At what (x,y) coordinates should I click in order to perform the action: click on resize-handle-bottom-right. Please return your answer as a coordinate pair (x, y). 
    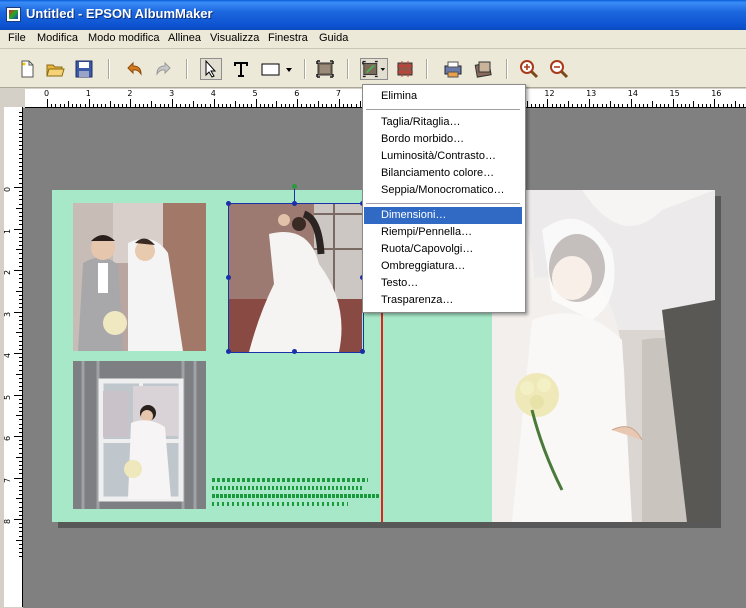
    Looking at the image, I should click on (362, 351).